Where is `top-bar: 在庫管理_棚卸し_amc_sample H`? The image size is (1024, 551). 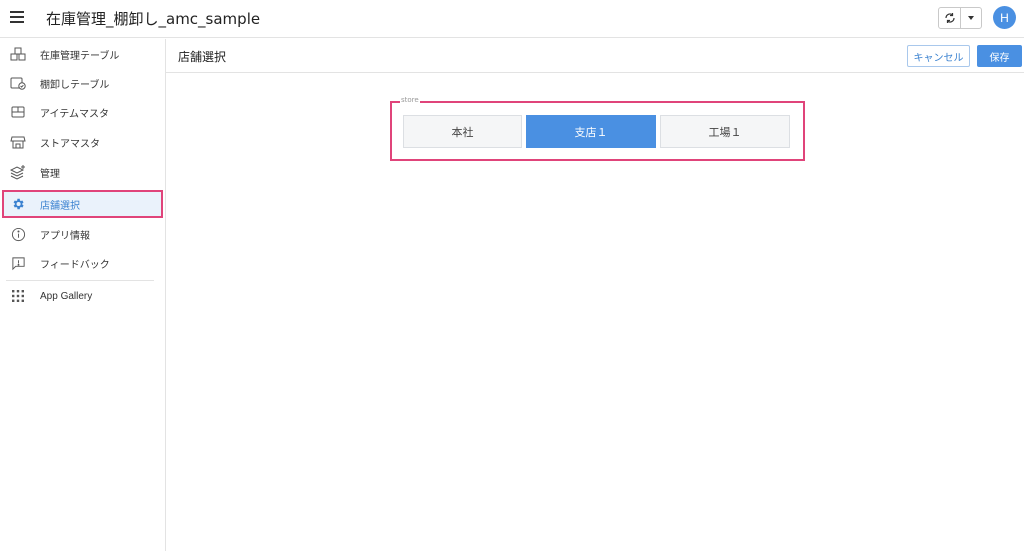
top-bar: 在庫管理_棚卸し_amc_sample H is located at coordinates (512, 19).